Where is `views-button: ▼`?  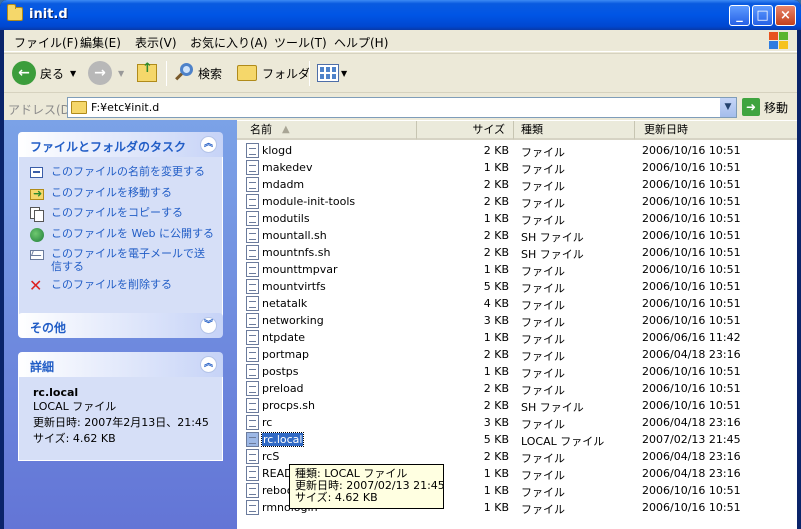
views-button: ▼ is located at coordinates (332, 73).